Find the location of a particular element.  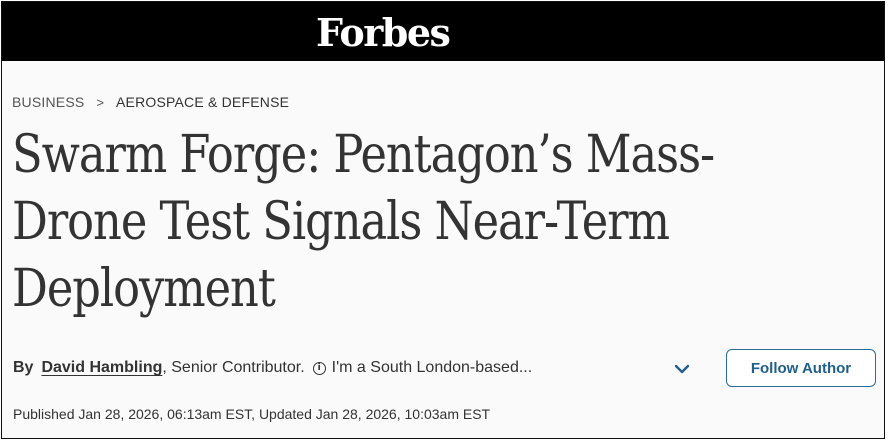

breadcrumb-item-business: BUSINESS is located at coordinates (48, 102).